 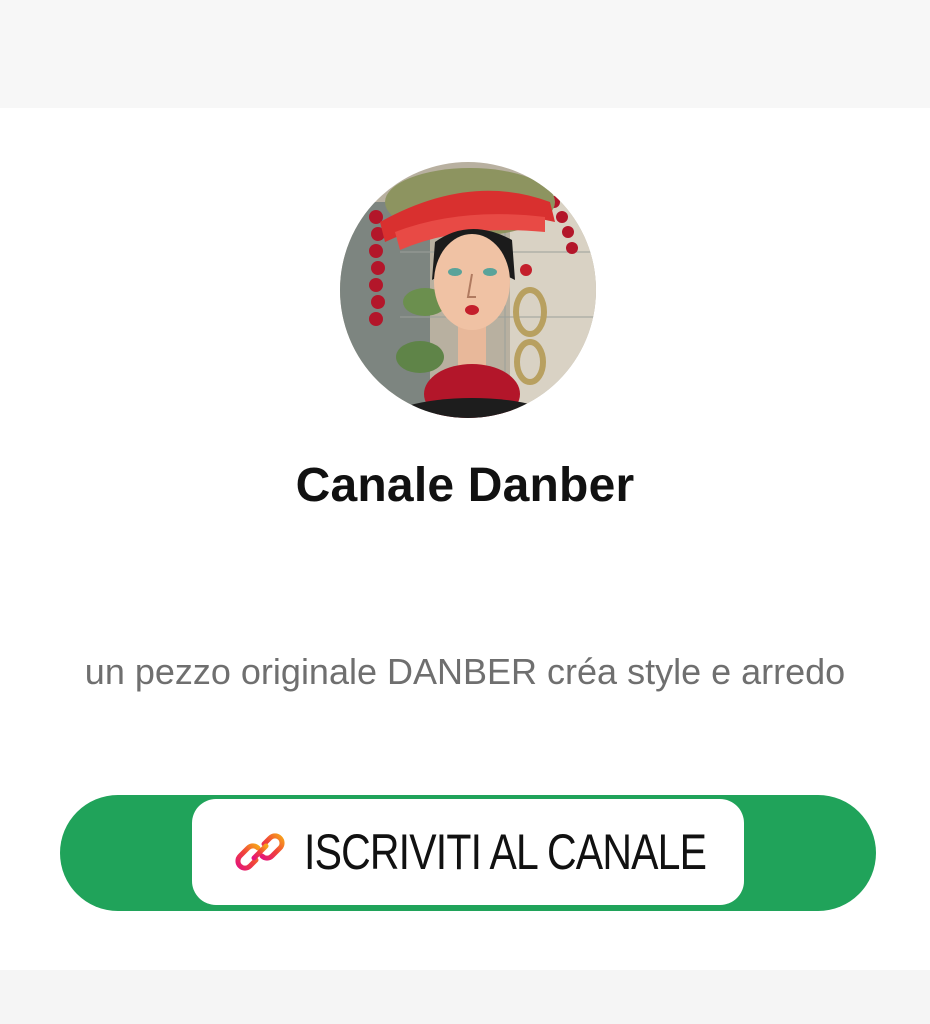 What do you see at coordinates (505, 852) in the screenshot?
I see `subscribe-label: ISCRIVITI AL CANALE` at bounding box center [505, 852].